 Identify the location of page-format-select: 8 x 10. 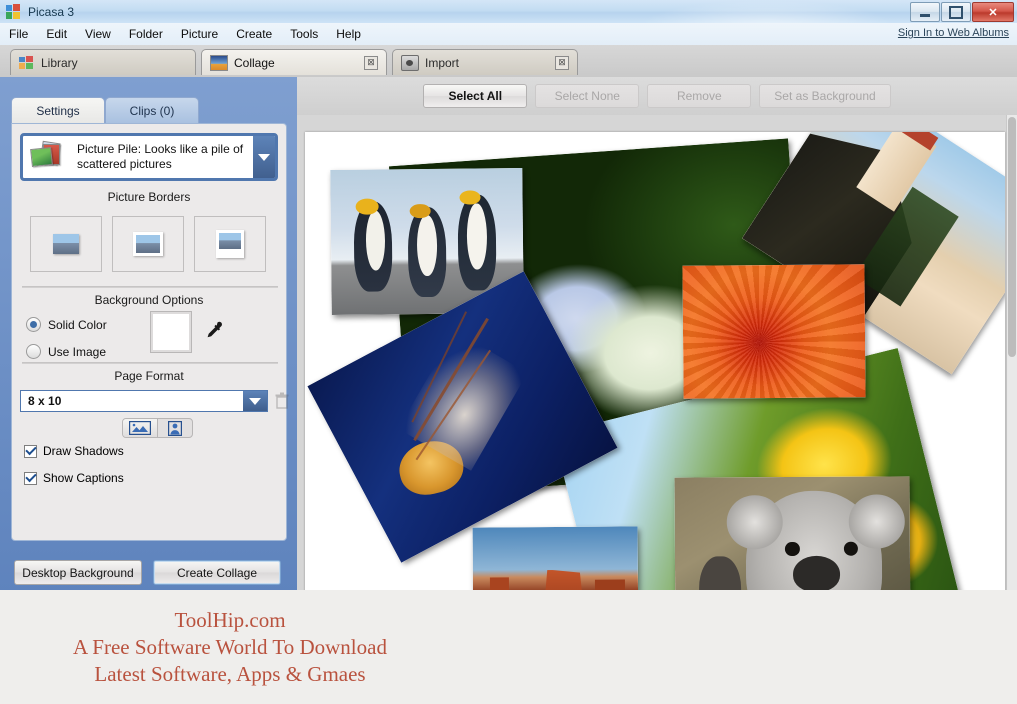
(144, 401).